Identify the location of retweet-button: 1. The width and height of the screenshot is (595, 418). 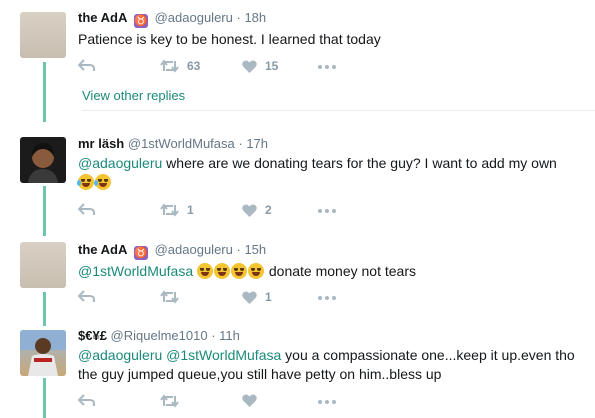
(177, 210).